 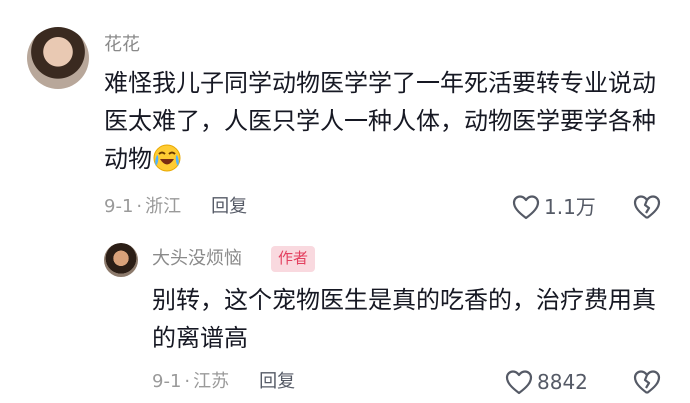 I want to click on like-count: 1.1万, so click(x=570, y=207).